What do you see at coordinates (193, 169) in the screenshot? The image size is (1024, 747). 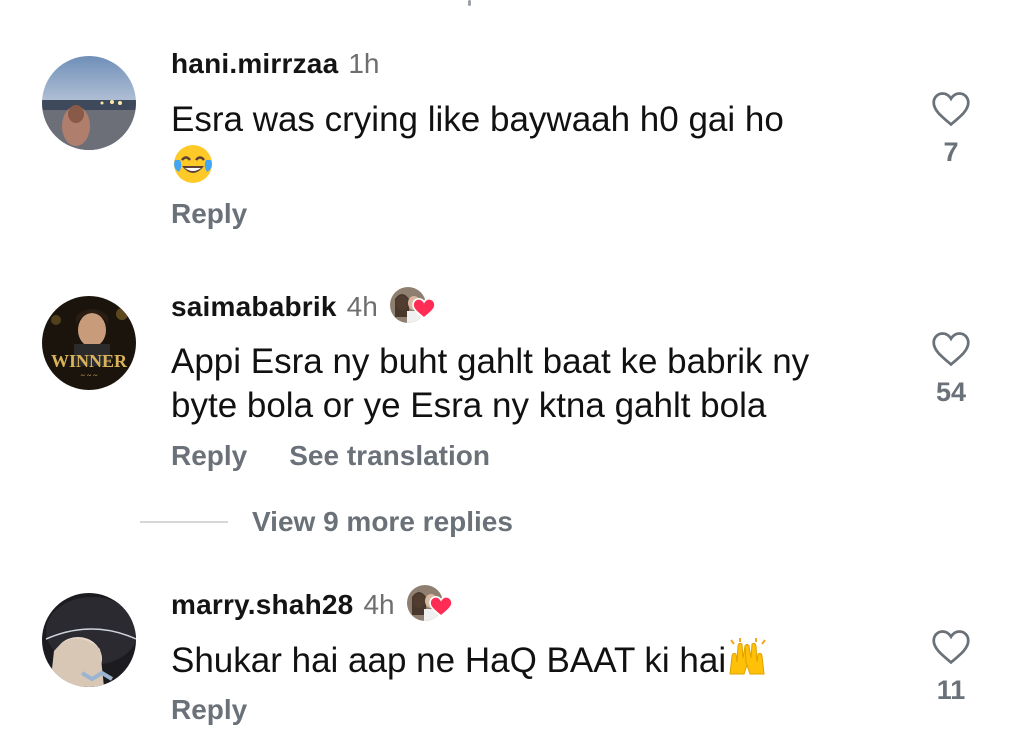 I see `face-with-tears-of-joy-icon` at bounding box center [193, 169].